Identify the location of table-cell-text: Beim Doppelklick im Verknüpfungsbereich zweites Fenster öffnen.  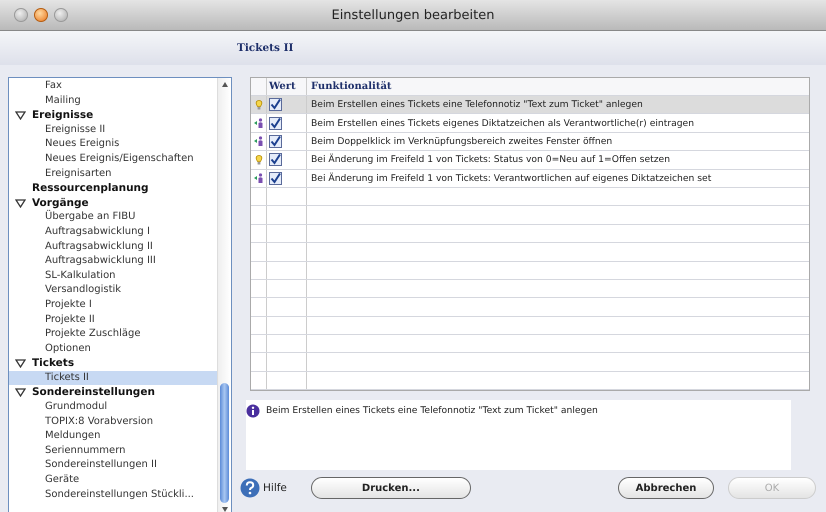
(462, 141).